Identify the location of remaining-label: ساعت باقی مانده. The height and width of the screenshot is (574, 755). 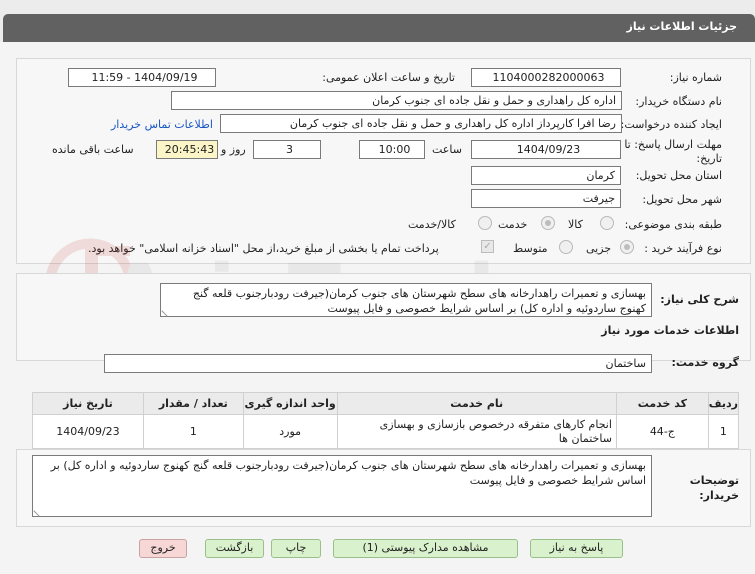
(93, 149).